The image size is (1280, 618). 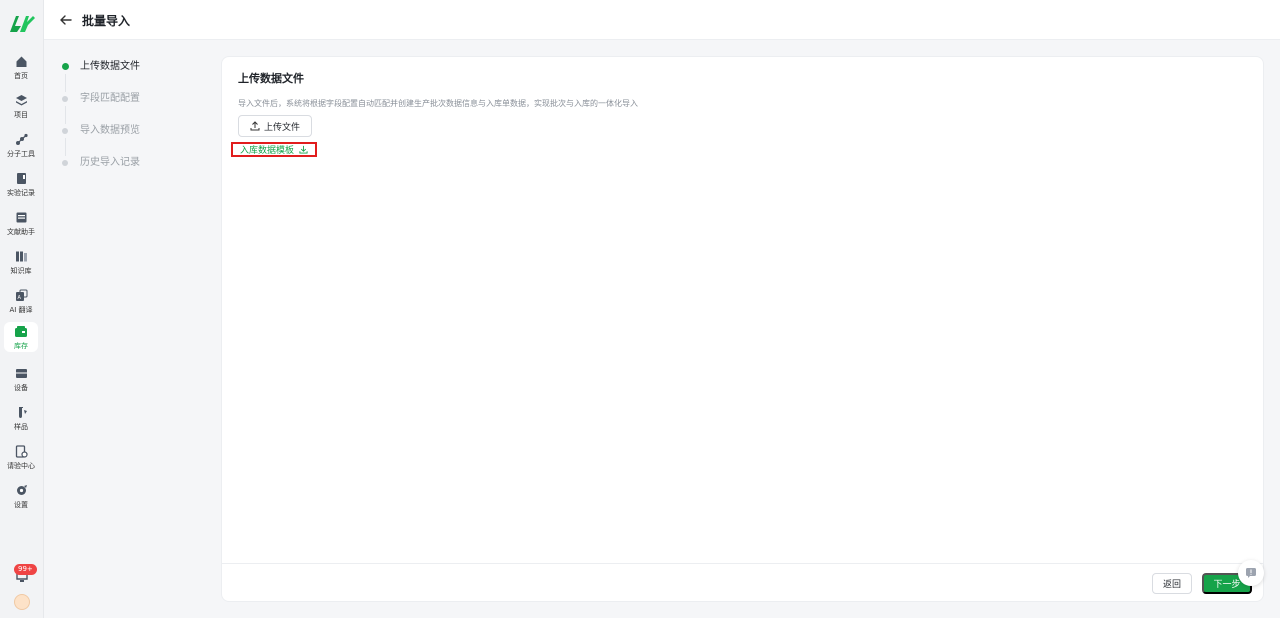 What do you see at coordinates (21, 346) in the screenshot?
I see `nav-label: 库存` at bounding box center [21, 346].